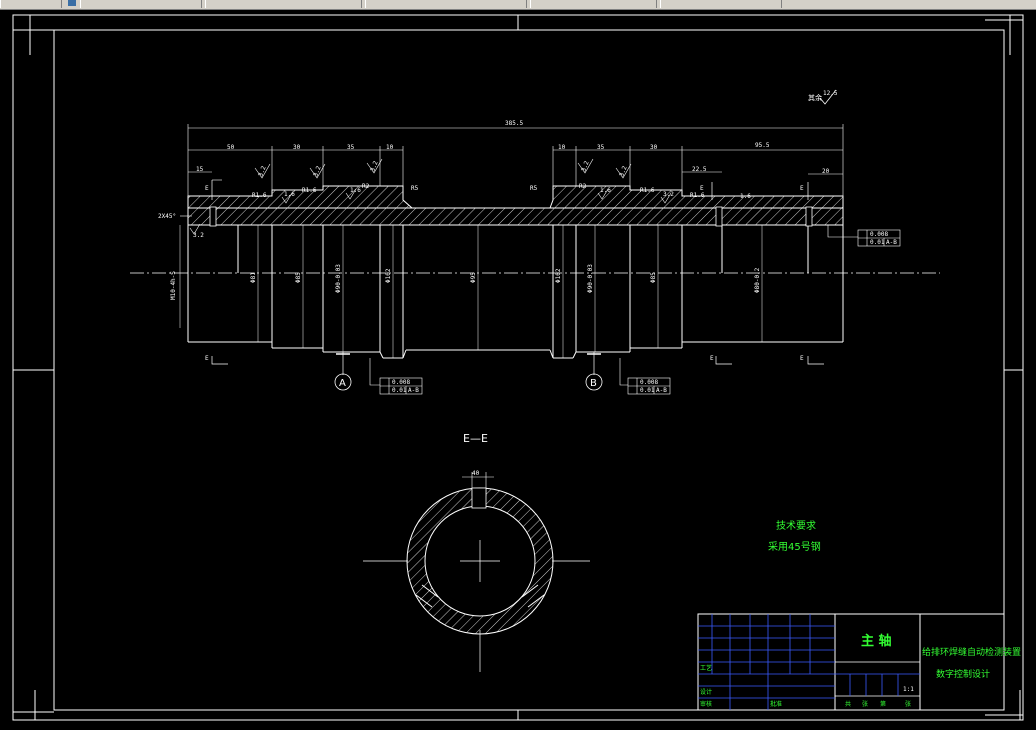 The height and width of the screenshot is (730, 1036). What do you see at coordinates (562, 147) in the screenshot?
I see `dim-seg-5: 10` at bounding box center [562, 147].